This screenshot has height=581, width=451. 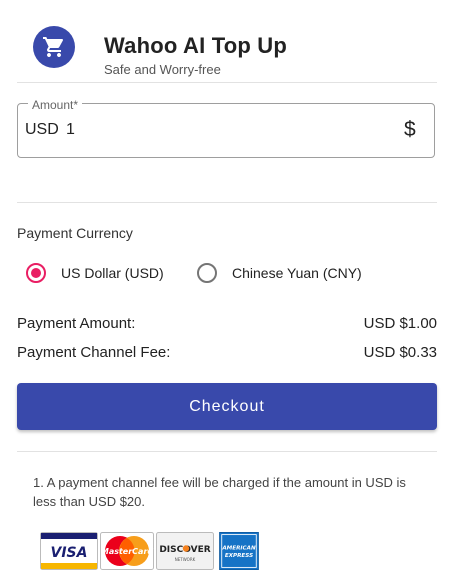 What do you see at coordinates (162, 69) in the screenshot?
I see `page-subtitle: Safe and Worry-free` at bounding box center [162, 69].